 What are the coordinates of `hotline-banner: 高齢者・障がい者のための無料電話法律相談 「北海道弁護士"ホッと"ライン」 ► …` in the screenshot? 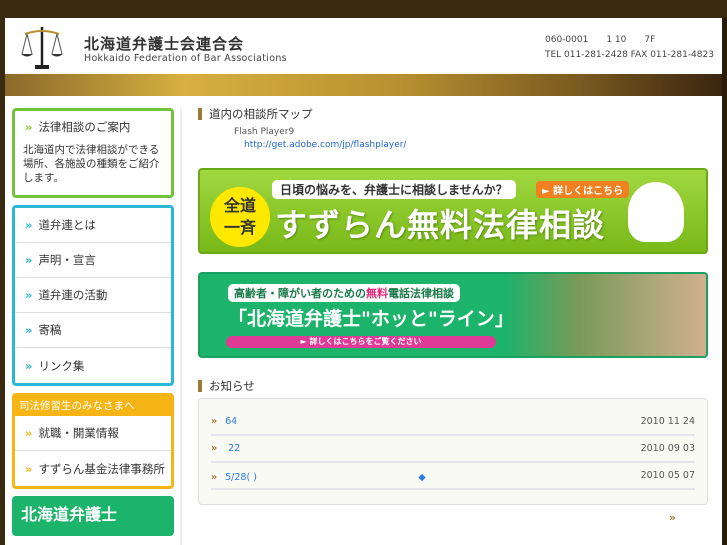 It's located at (453, 315).